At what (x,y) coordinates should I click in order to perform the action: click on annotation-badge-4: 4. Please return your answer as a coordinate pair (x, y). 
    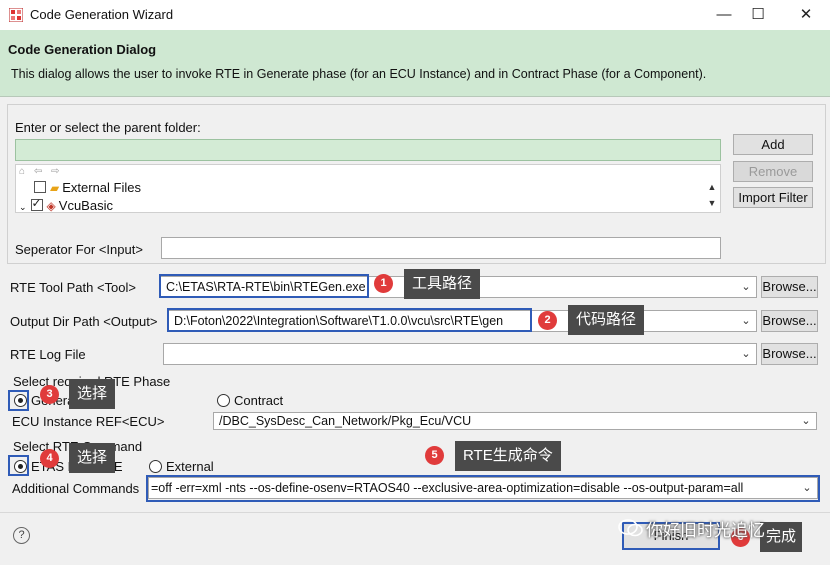
    Looking at the image, I should click on (49, 458).